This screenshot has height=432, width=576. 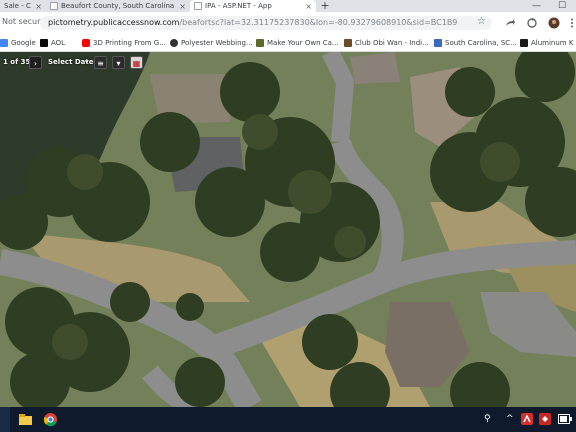 I want to click on calendar-icon: ▦, so click(x=136, y=62).